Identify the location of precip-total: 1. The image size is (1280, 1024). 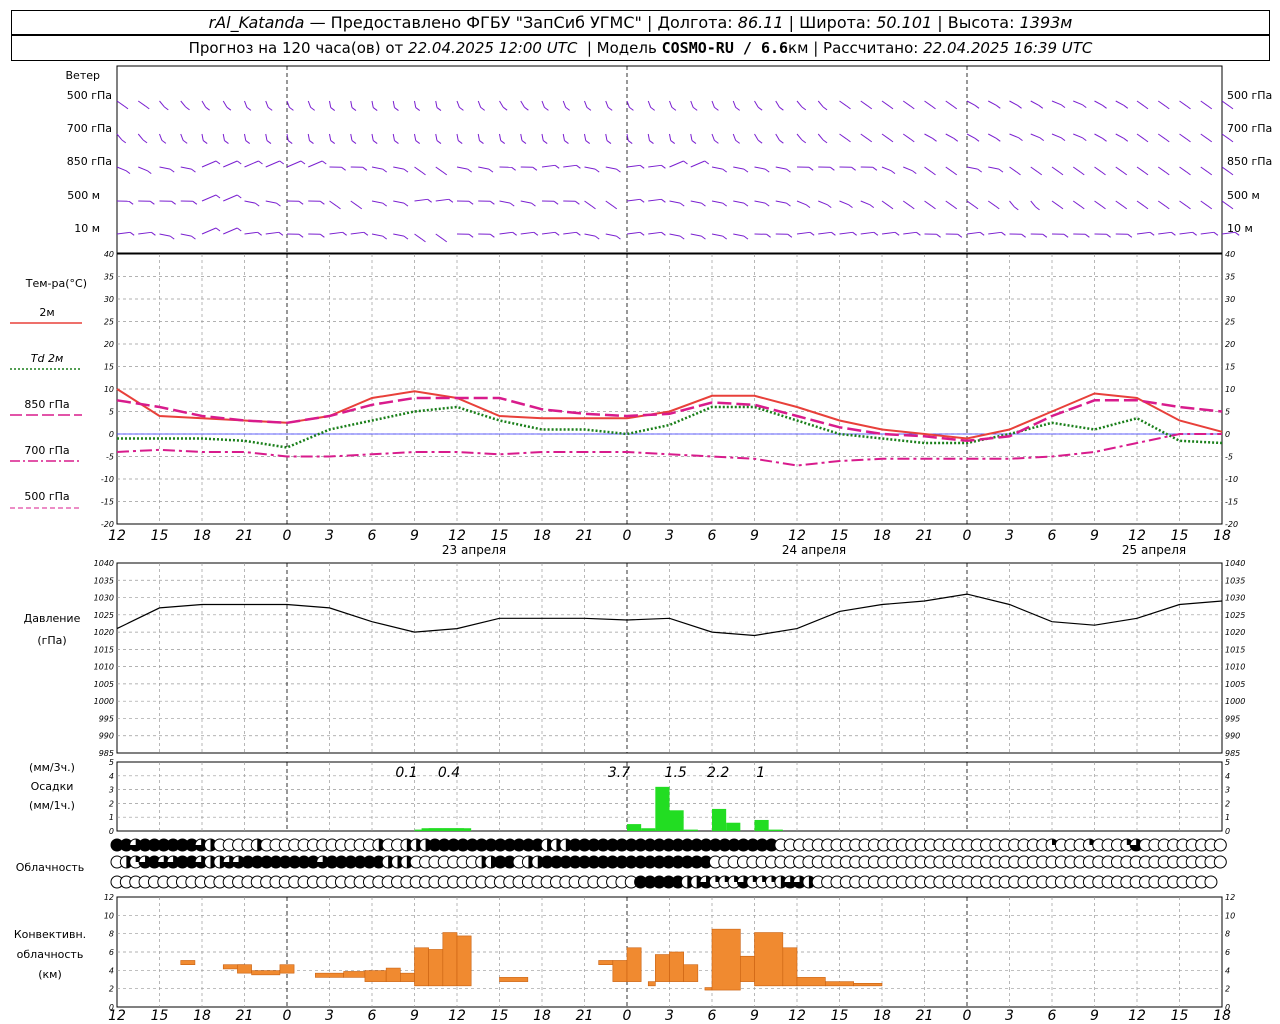
(760, 773).